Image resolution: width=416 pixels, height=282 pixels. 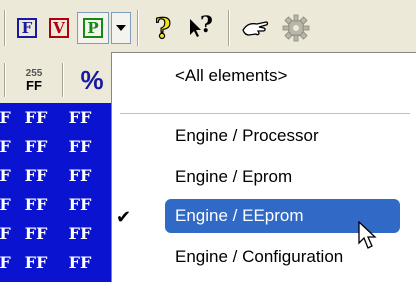 I want to click on menu-item-label: Engine / Processor, so click(x=247, y=135).